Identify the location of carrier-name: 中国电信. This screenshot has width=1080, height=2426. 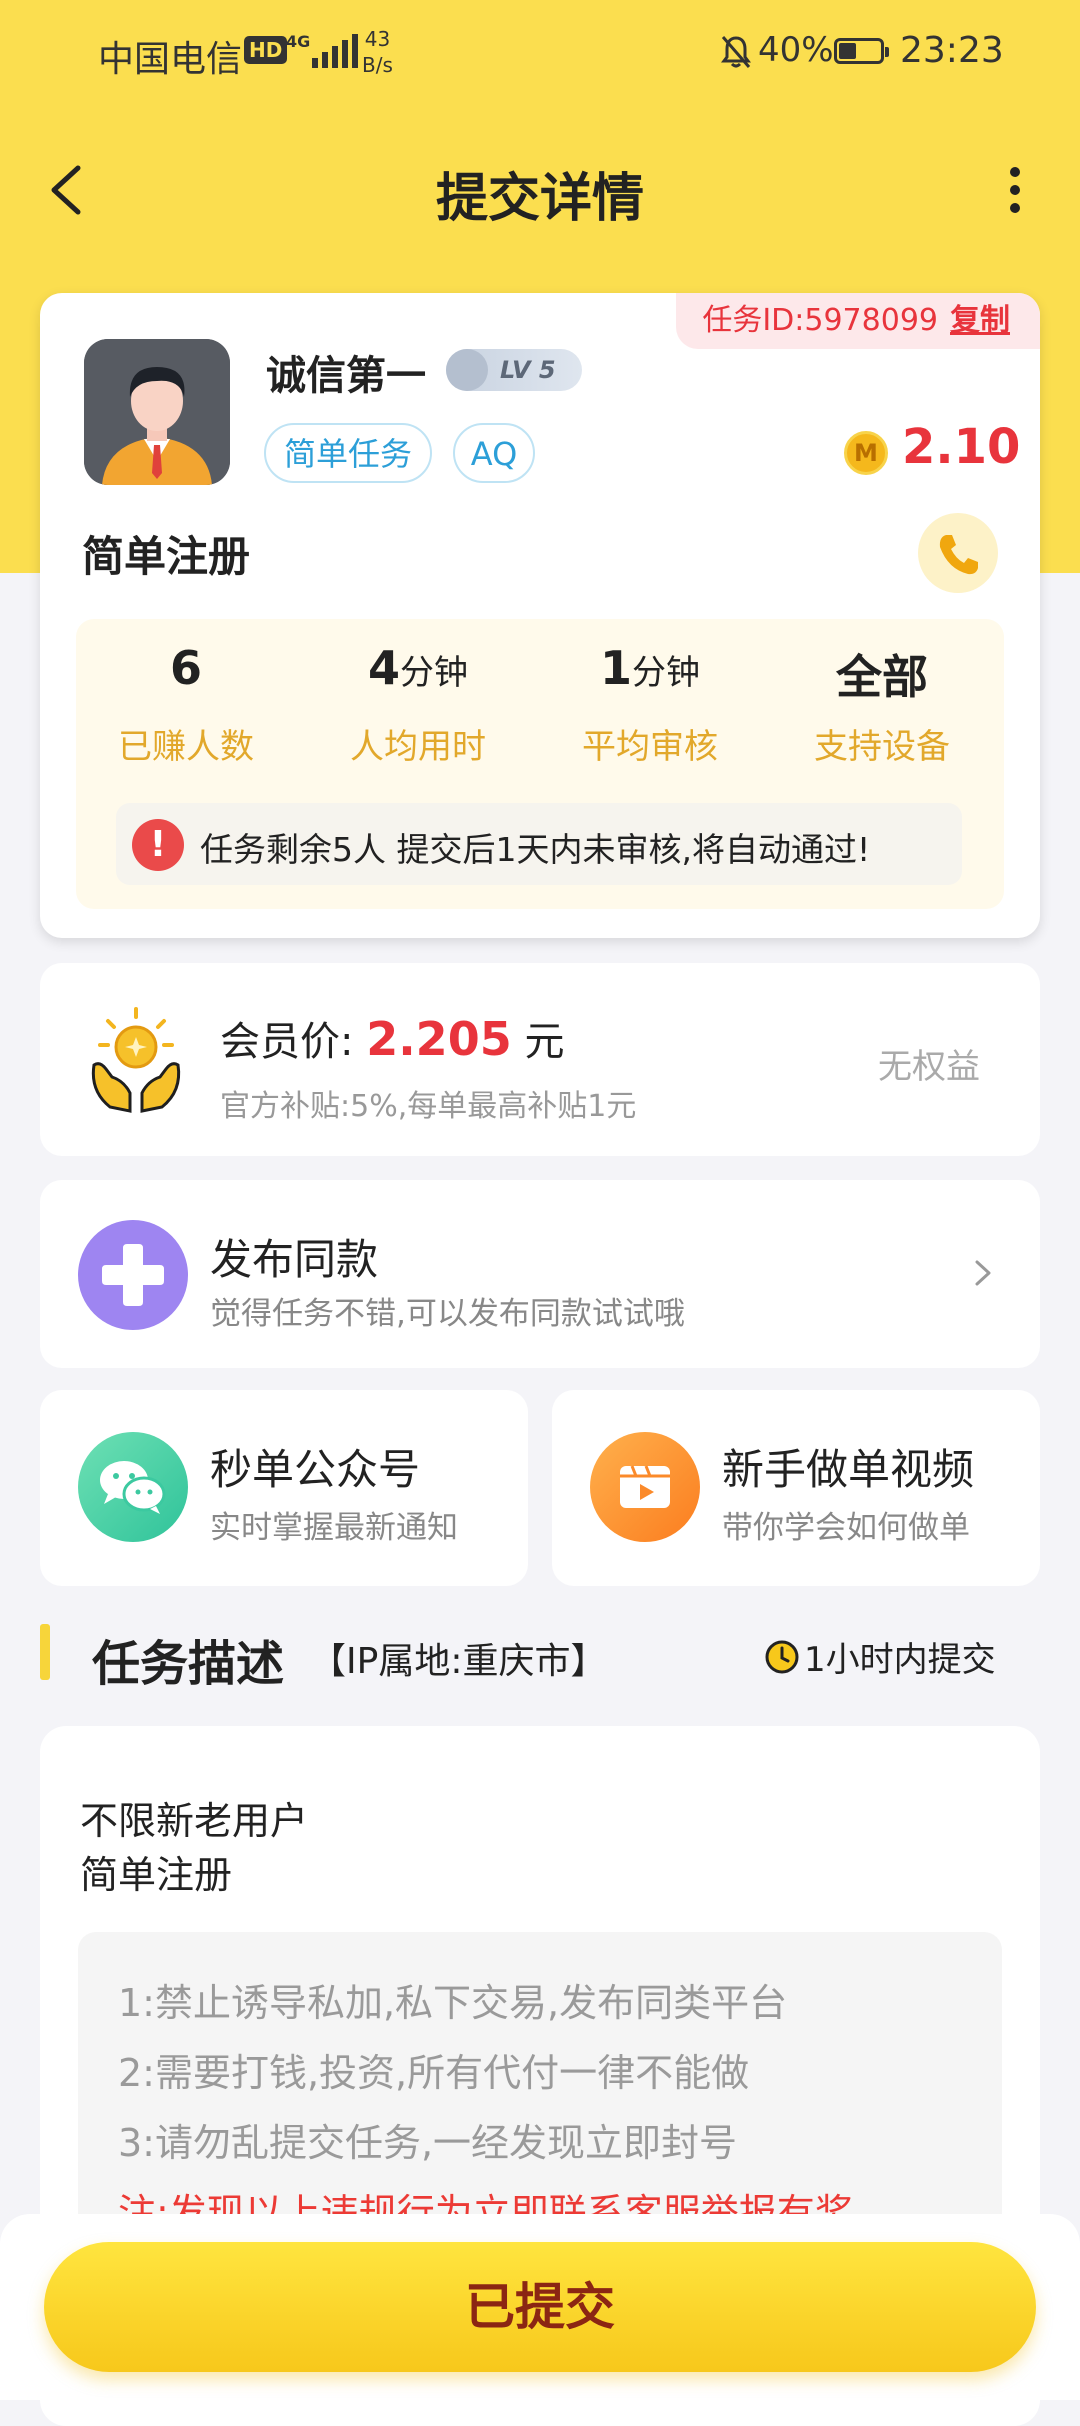
(170, 59).